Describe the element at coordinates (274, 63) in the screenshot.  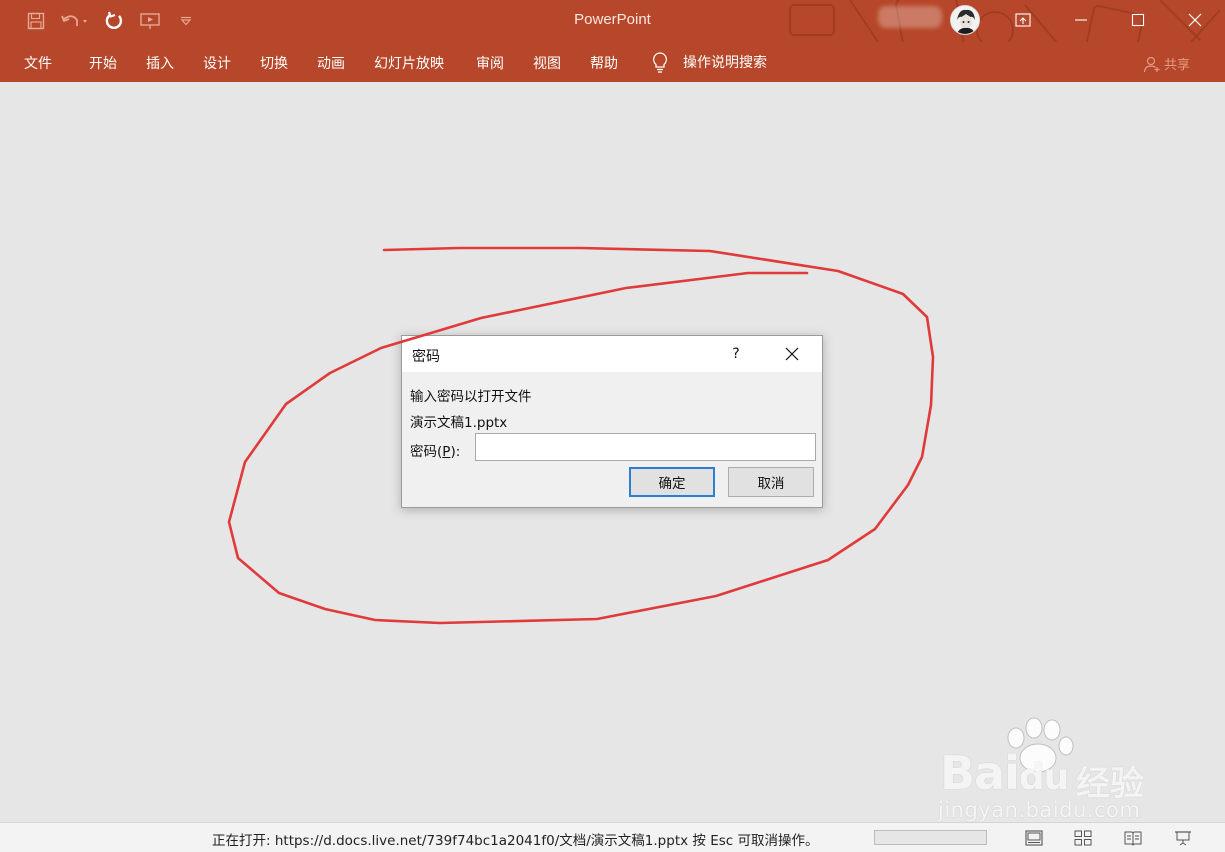
I see `tab-transitions: 切换` at that location.